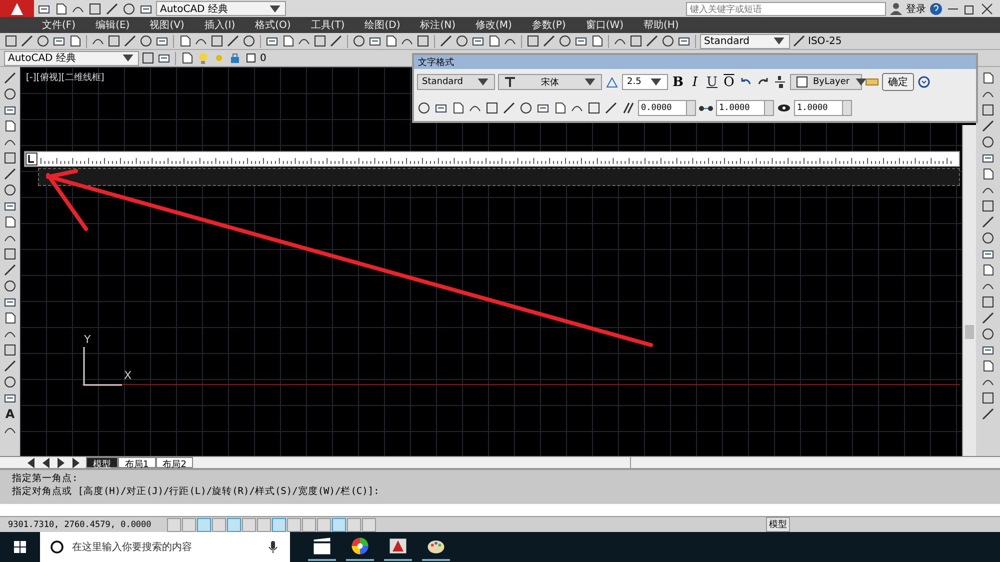 Image resolution: width=1000 pixels, height=562 pixels. What do you see at coordinates (745, 41) in the screenshot?
I see `text-style-dropdown: Standard` at bounding box center [745, 41].